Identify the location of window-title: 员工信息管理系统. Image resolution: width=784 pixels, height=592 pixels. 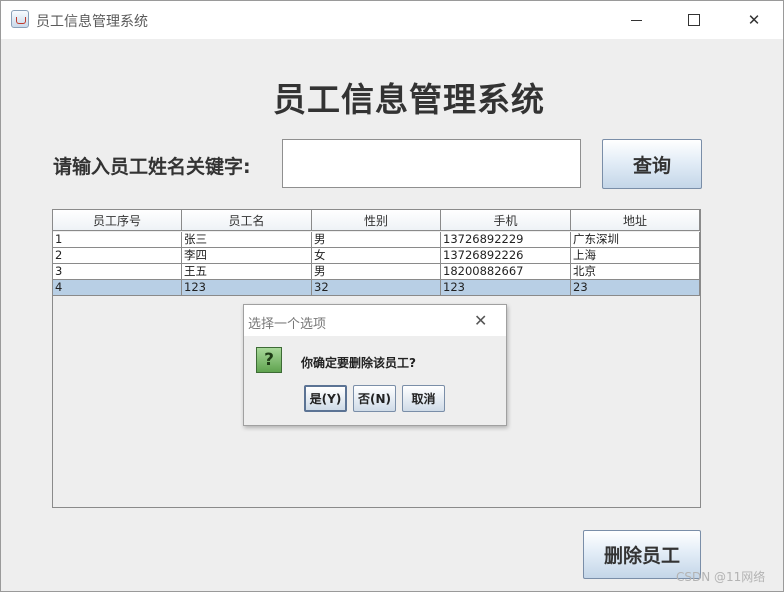
(92, 22).